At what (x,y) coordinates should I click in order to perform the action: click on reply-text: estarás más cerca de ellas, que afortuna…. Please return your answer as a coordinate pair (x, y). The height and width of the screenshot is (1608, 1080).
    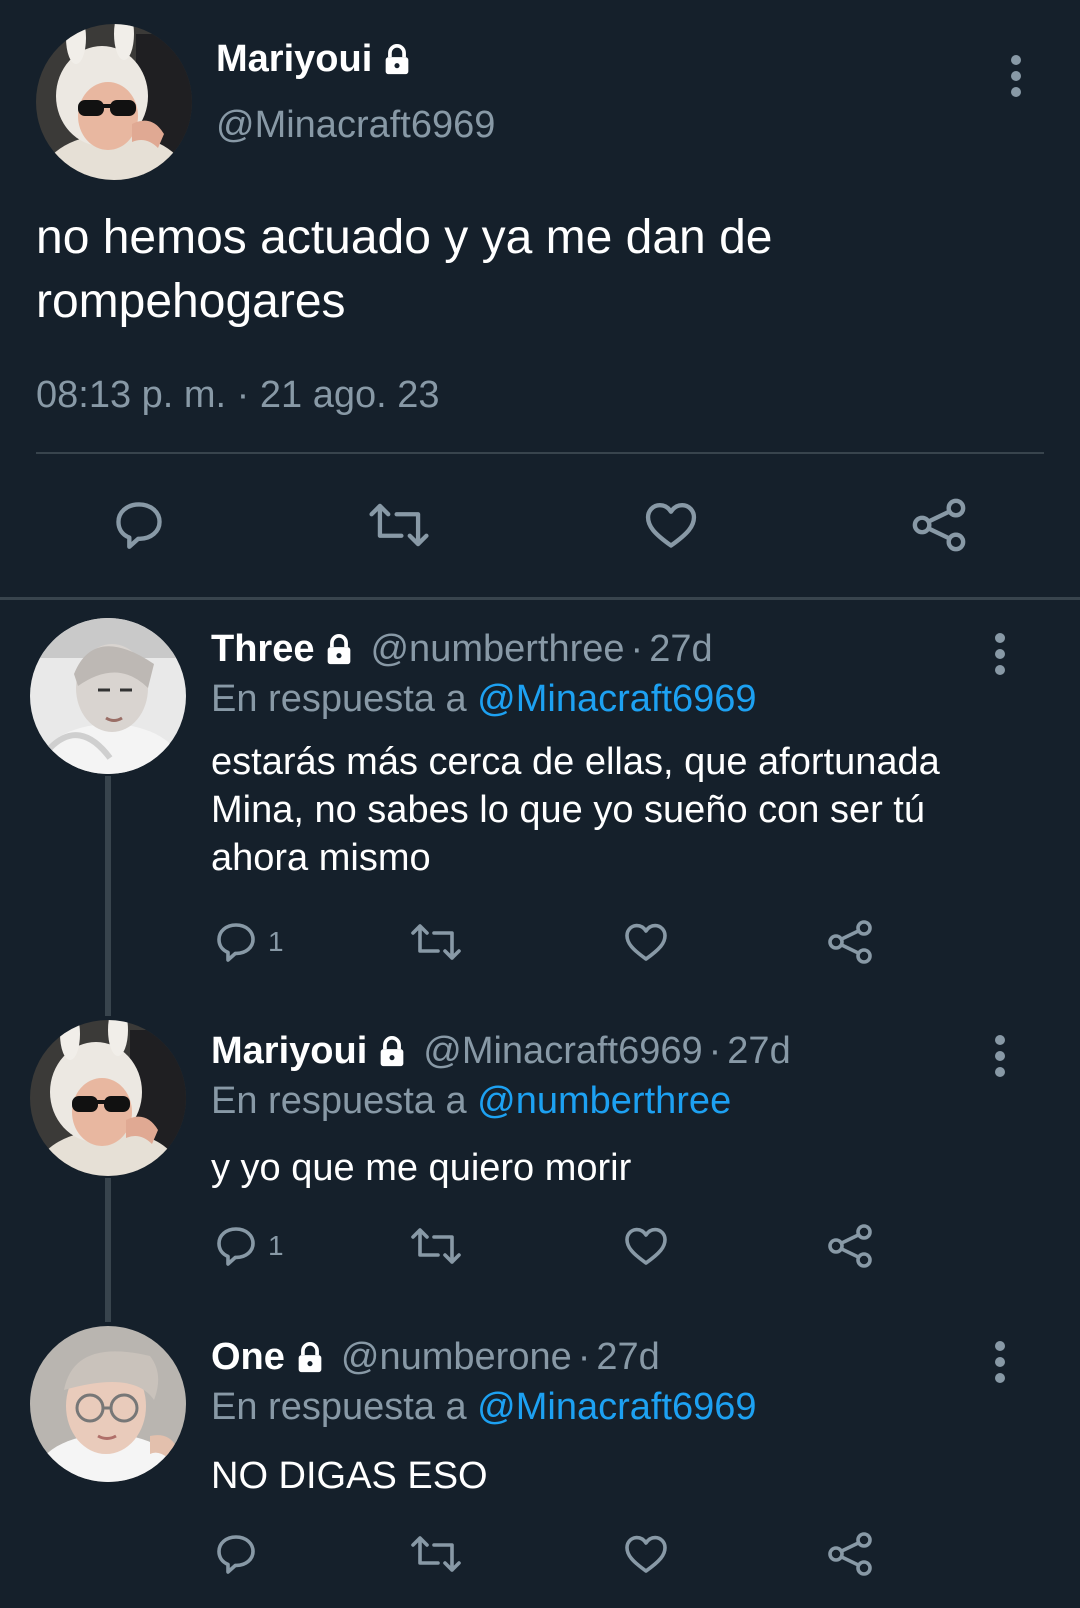
    Looking at the image, I should click on (575, 810).